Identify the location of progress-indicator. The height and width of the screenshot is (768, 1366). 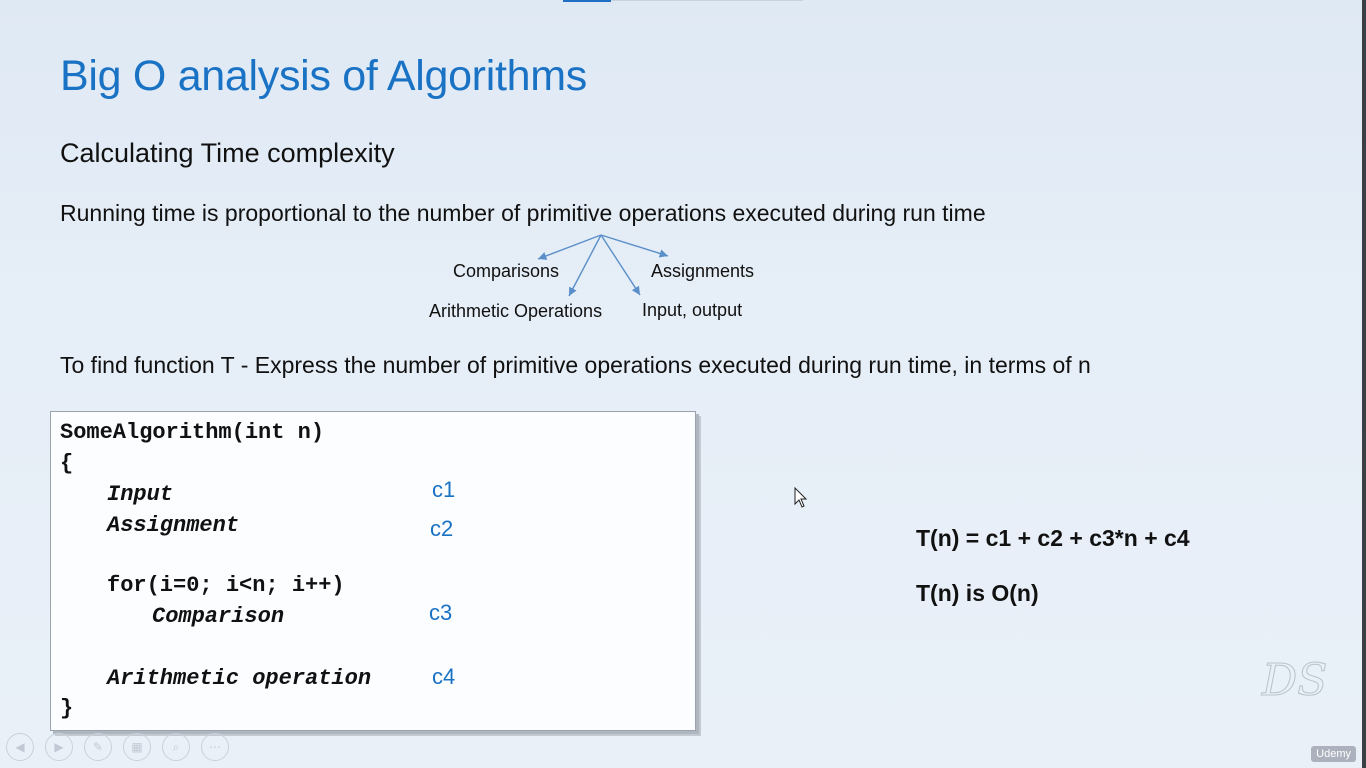
(587, 1).